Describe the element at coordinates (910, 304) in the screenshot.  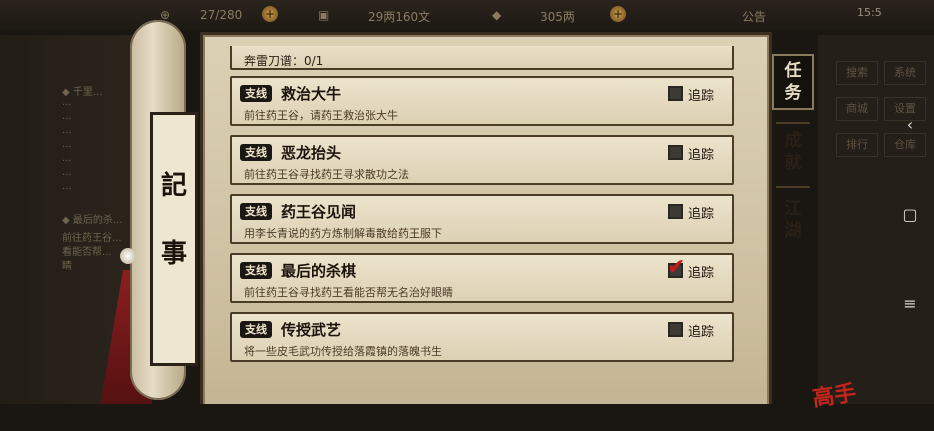
I see `system-menu-icon: ≡` at that location.